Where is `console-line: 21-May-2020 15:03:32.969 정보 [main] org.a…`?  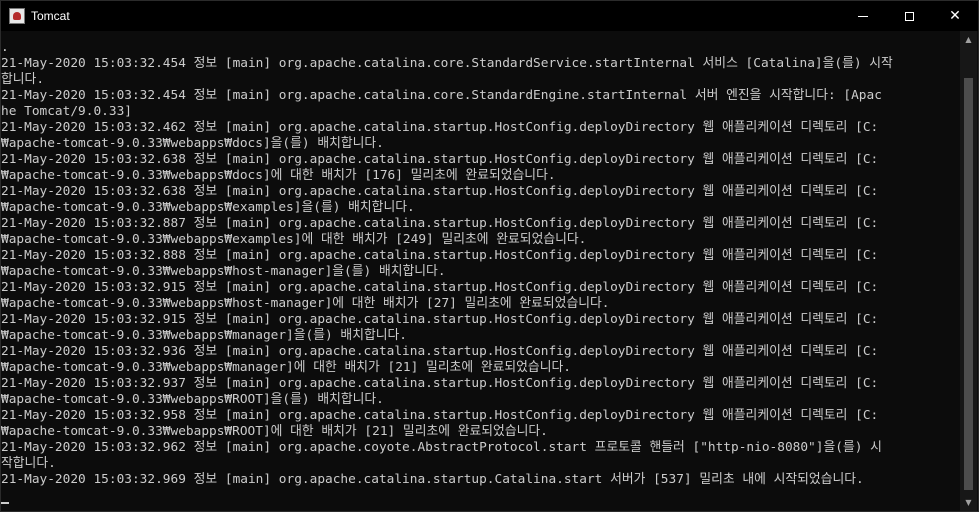
console-line: 21-May-2020 15:03:32.969 정보 [main] org.a… is located at coordinates (432, 479).